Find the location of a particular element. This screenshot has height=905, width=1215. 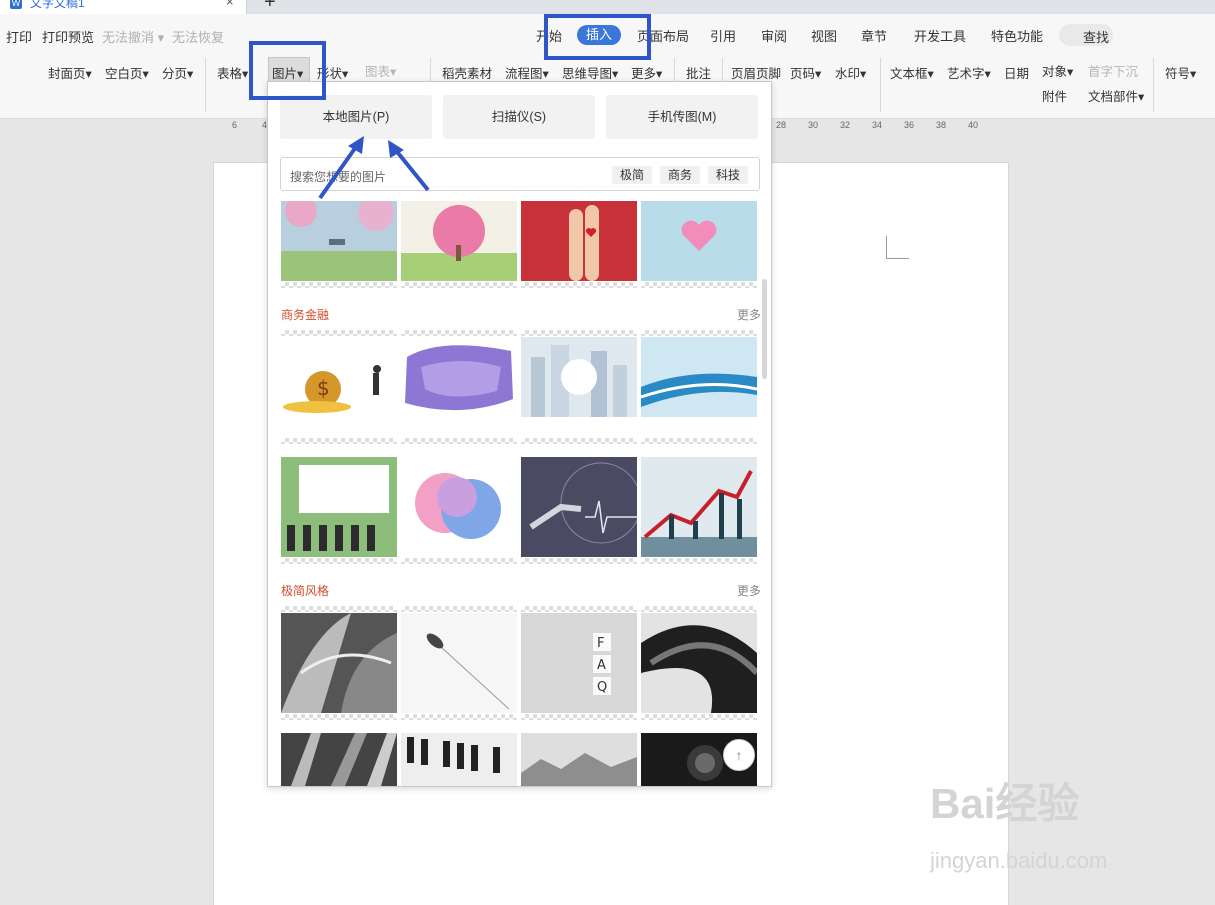

thumbnail-growth-arrow is located at coordinates (699, 507).